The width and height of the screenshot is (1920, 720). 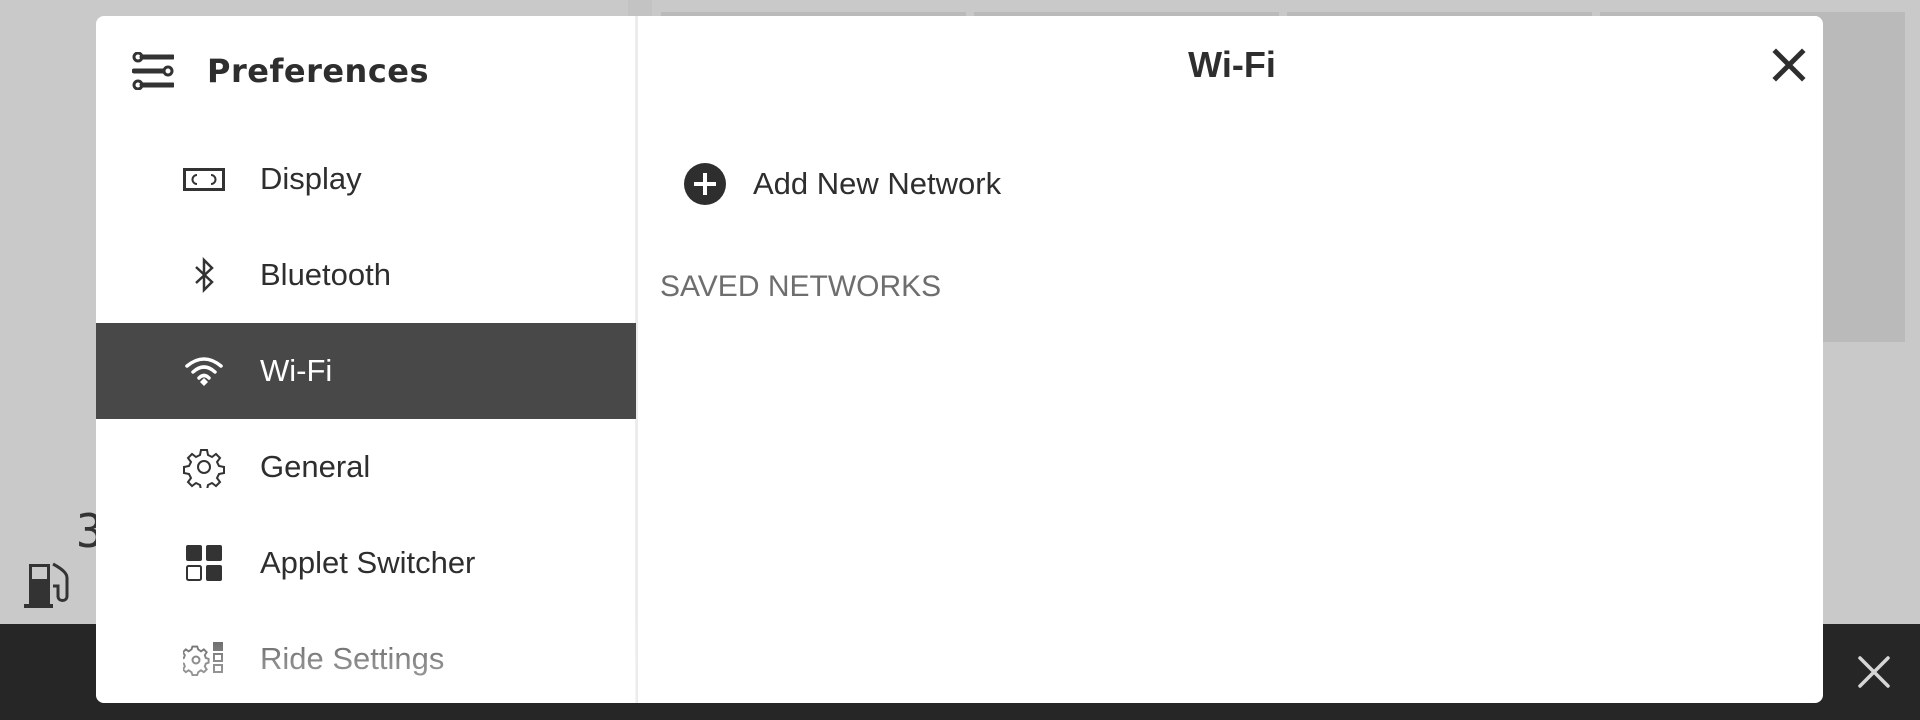 I want to click on plus-circle-icon, so click(x=705, y=184).